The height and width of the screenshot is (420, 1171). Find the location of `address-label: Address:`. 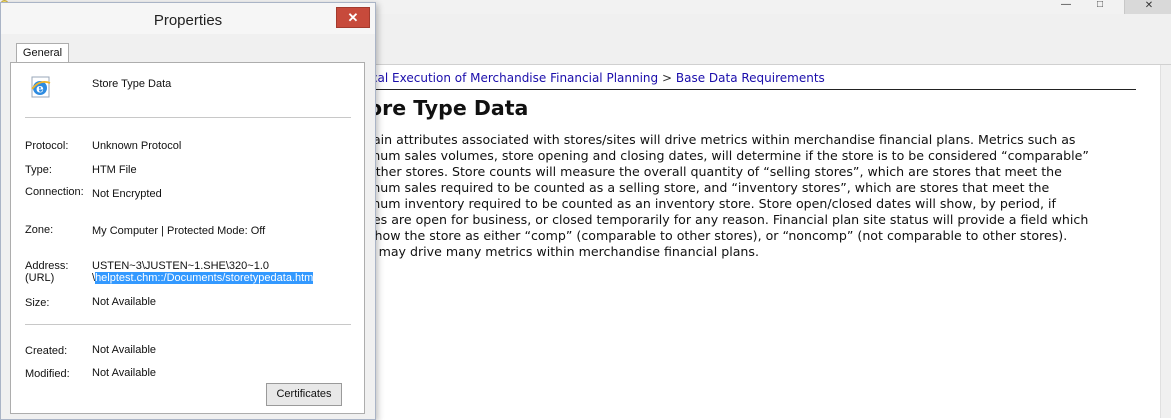

address-label: Address: is located at coordinates (47, 266).